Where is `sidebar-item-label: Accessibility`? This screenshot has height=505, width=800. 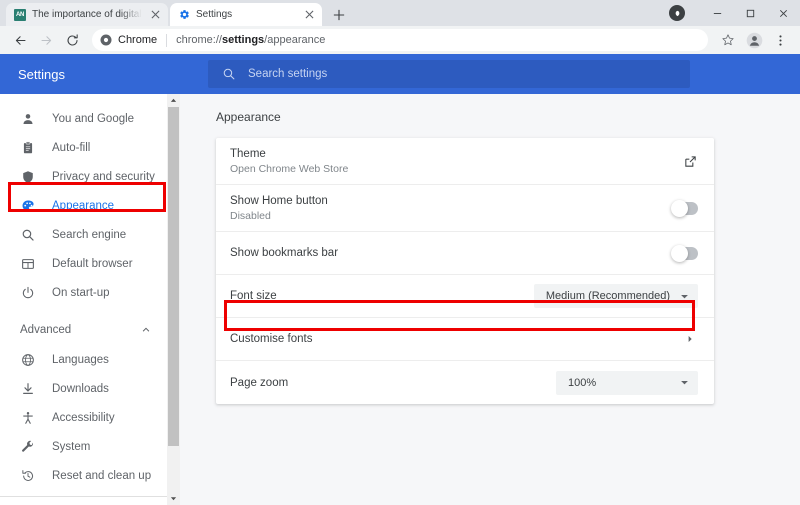 sidebar-item-label: Accessibility is located at coordinates (83, 417).